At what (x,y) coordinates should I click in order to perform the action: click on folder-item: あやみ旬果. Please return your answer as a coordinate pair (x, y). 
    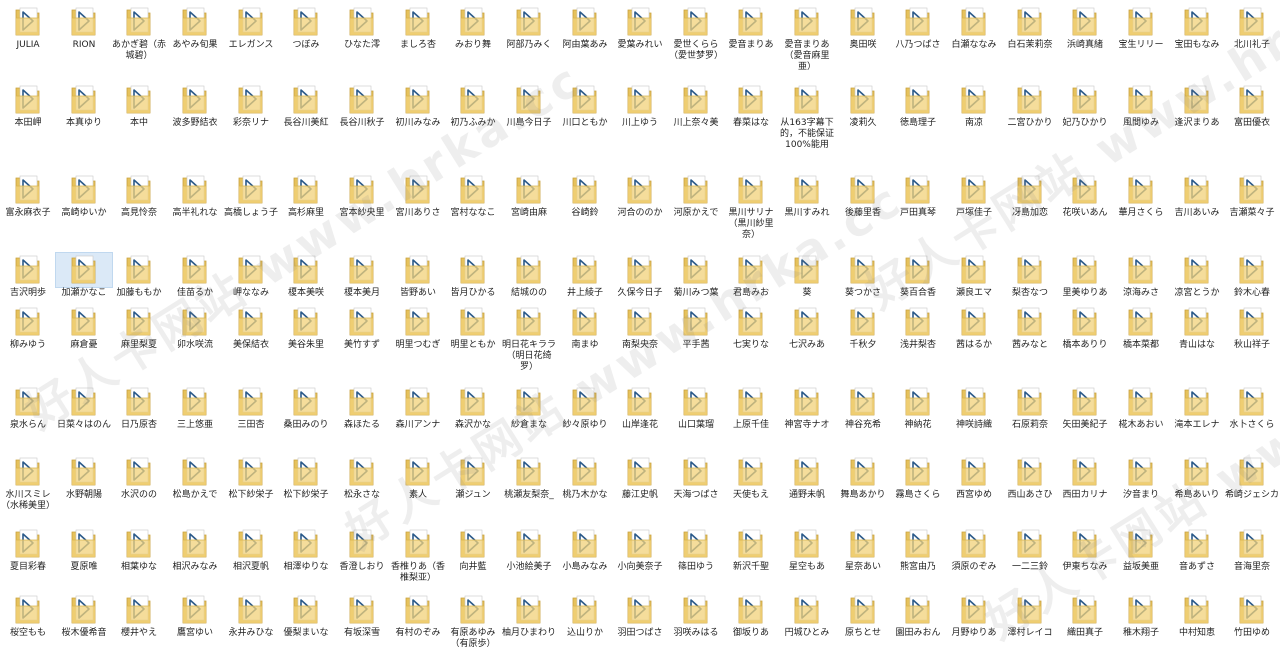
    Looking at the image, I should click on (195, 28).